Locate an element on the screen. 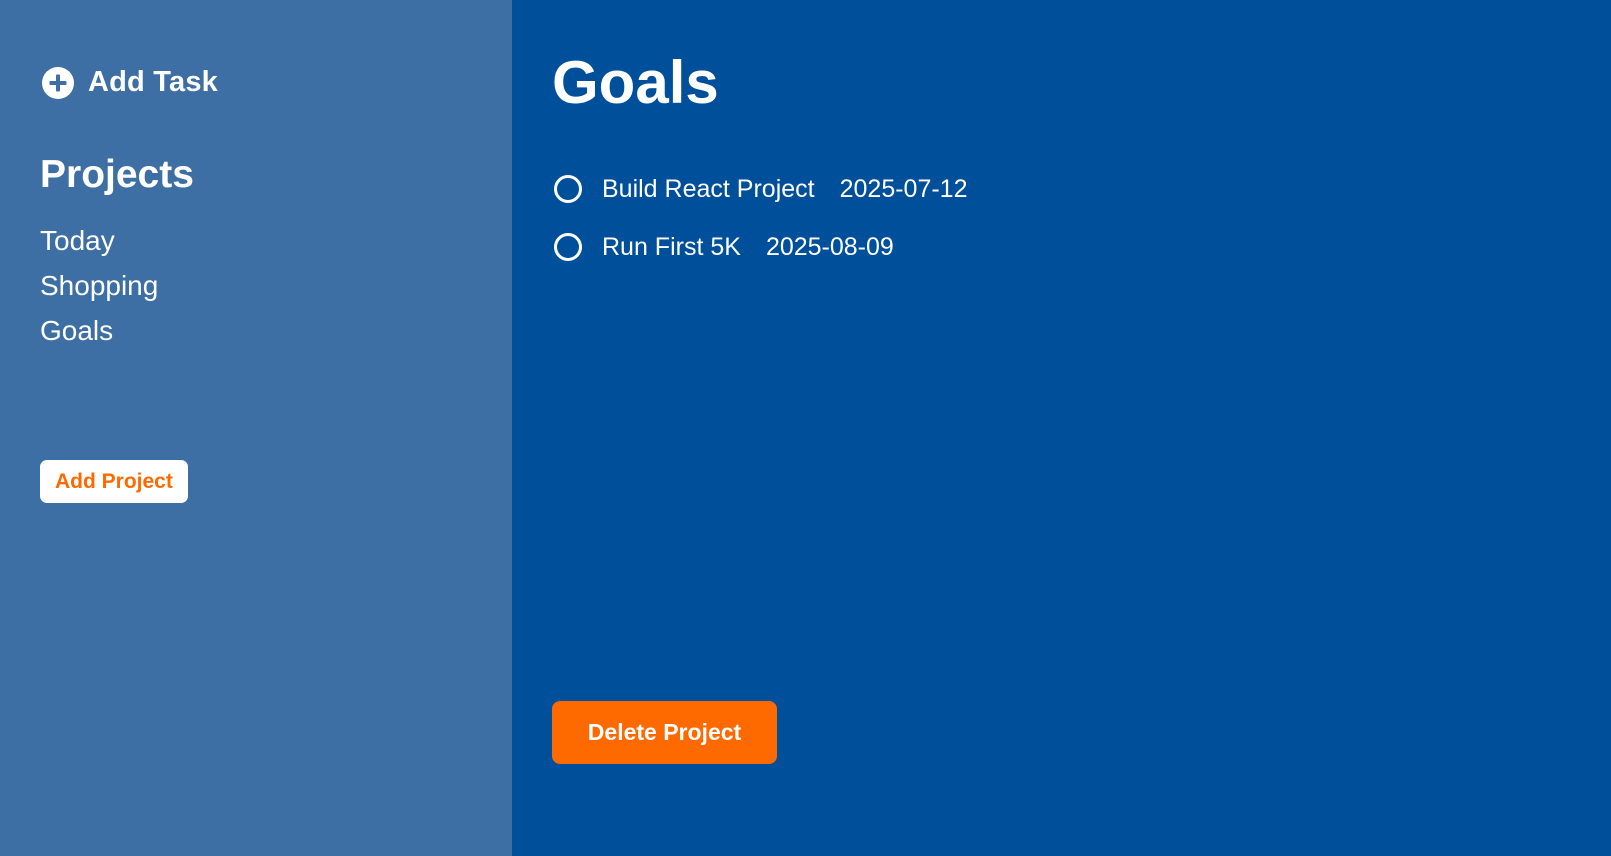 This screenshot has width=1611, height=856. task-item: Run First 5K 2025-08-09 is located at coordinates (761, 247).